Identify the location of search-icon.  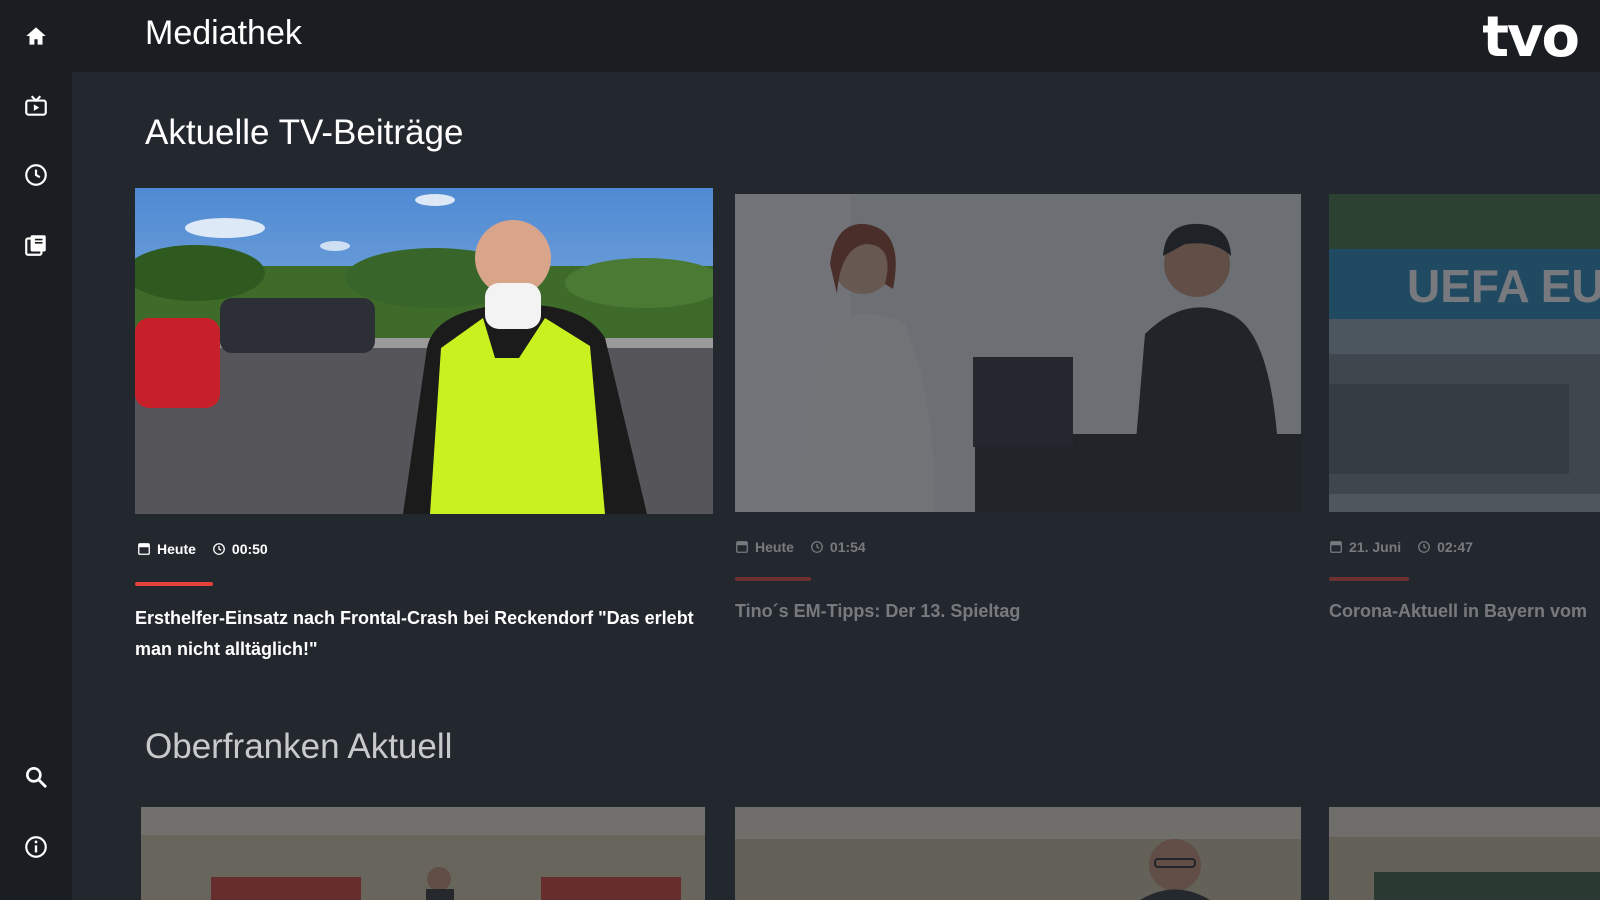
(36, 777).